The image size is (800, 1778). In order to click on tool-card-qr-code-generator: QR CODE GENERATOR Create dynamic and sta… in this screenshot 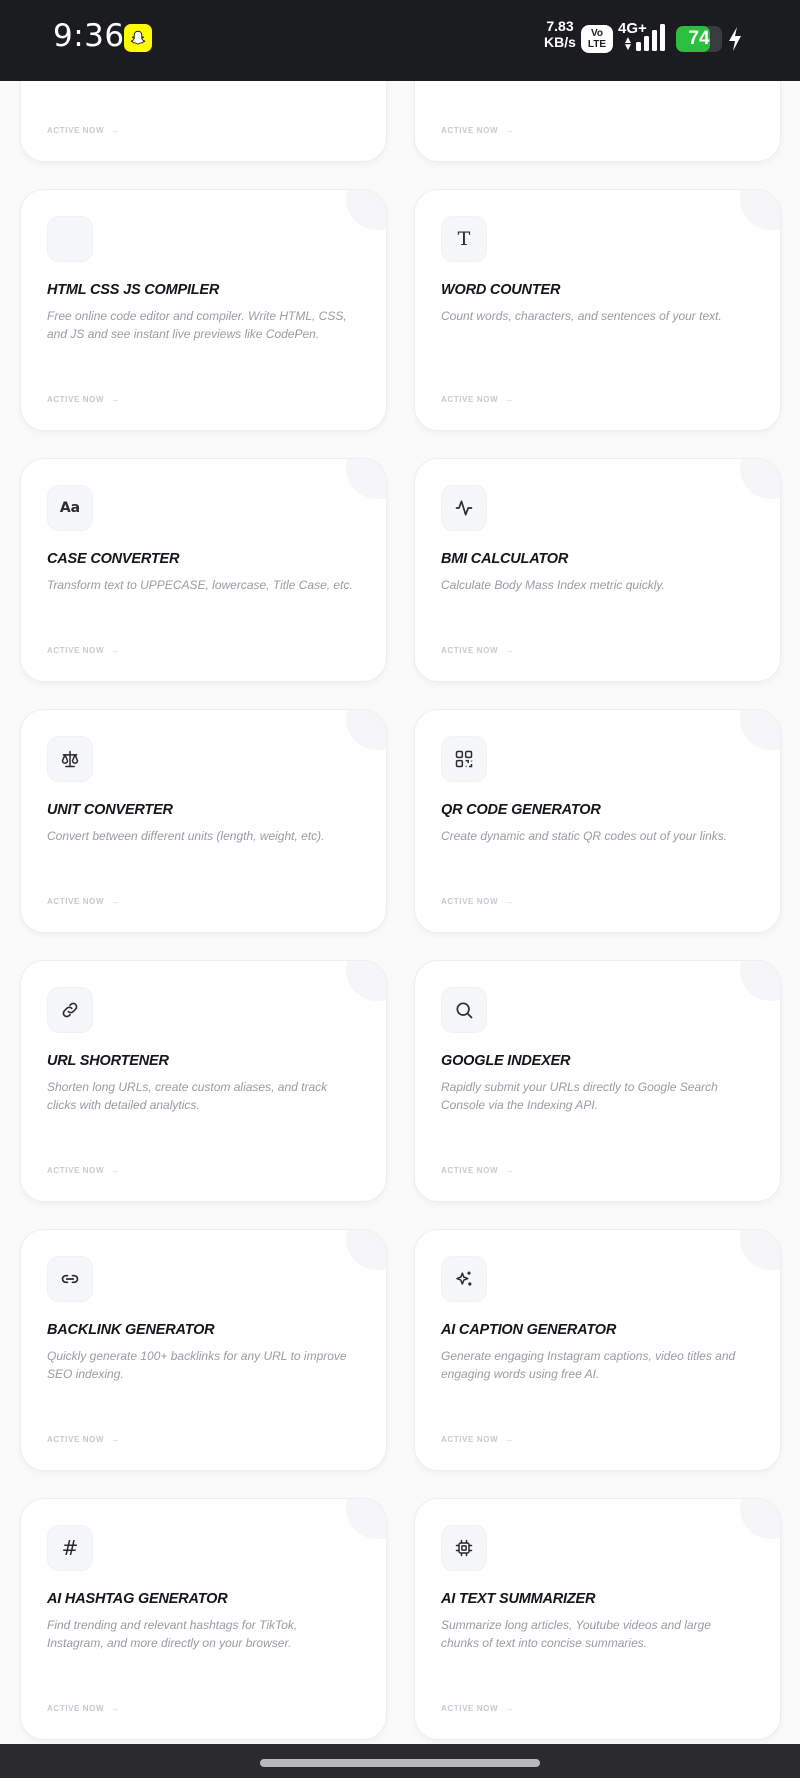, I will do `click(597, 821)`.